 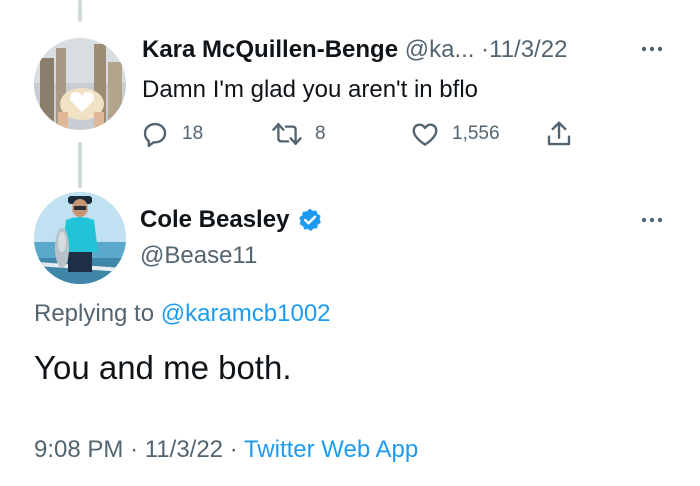 I want to click on thread-line-connector, so click(x=80, y=165).